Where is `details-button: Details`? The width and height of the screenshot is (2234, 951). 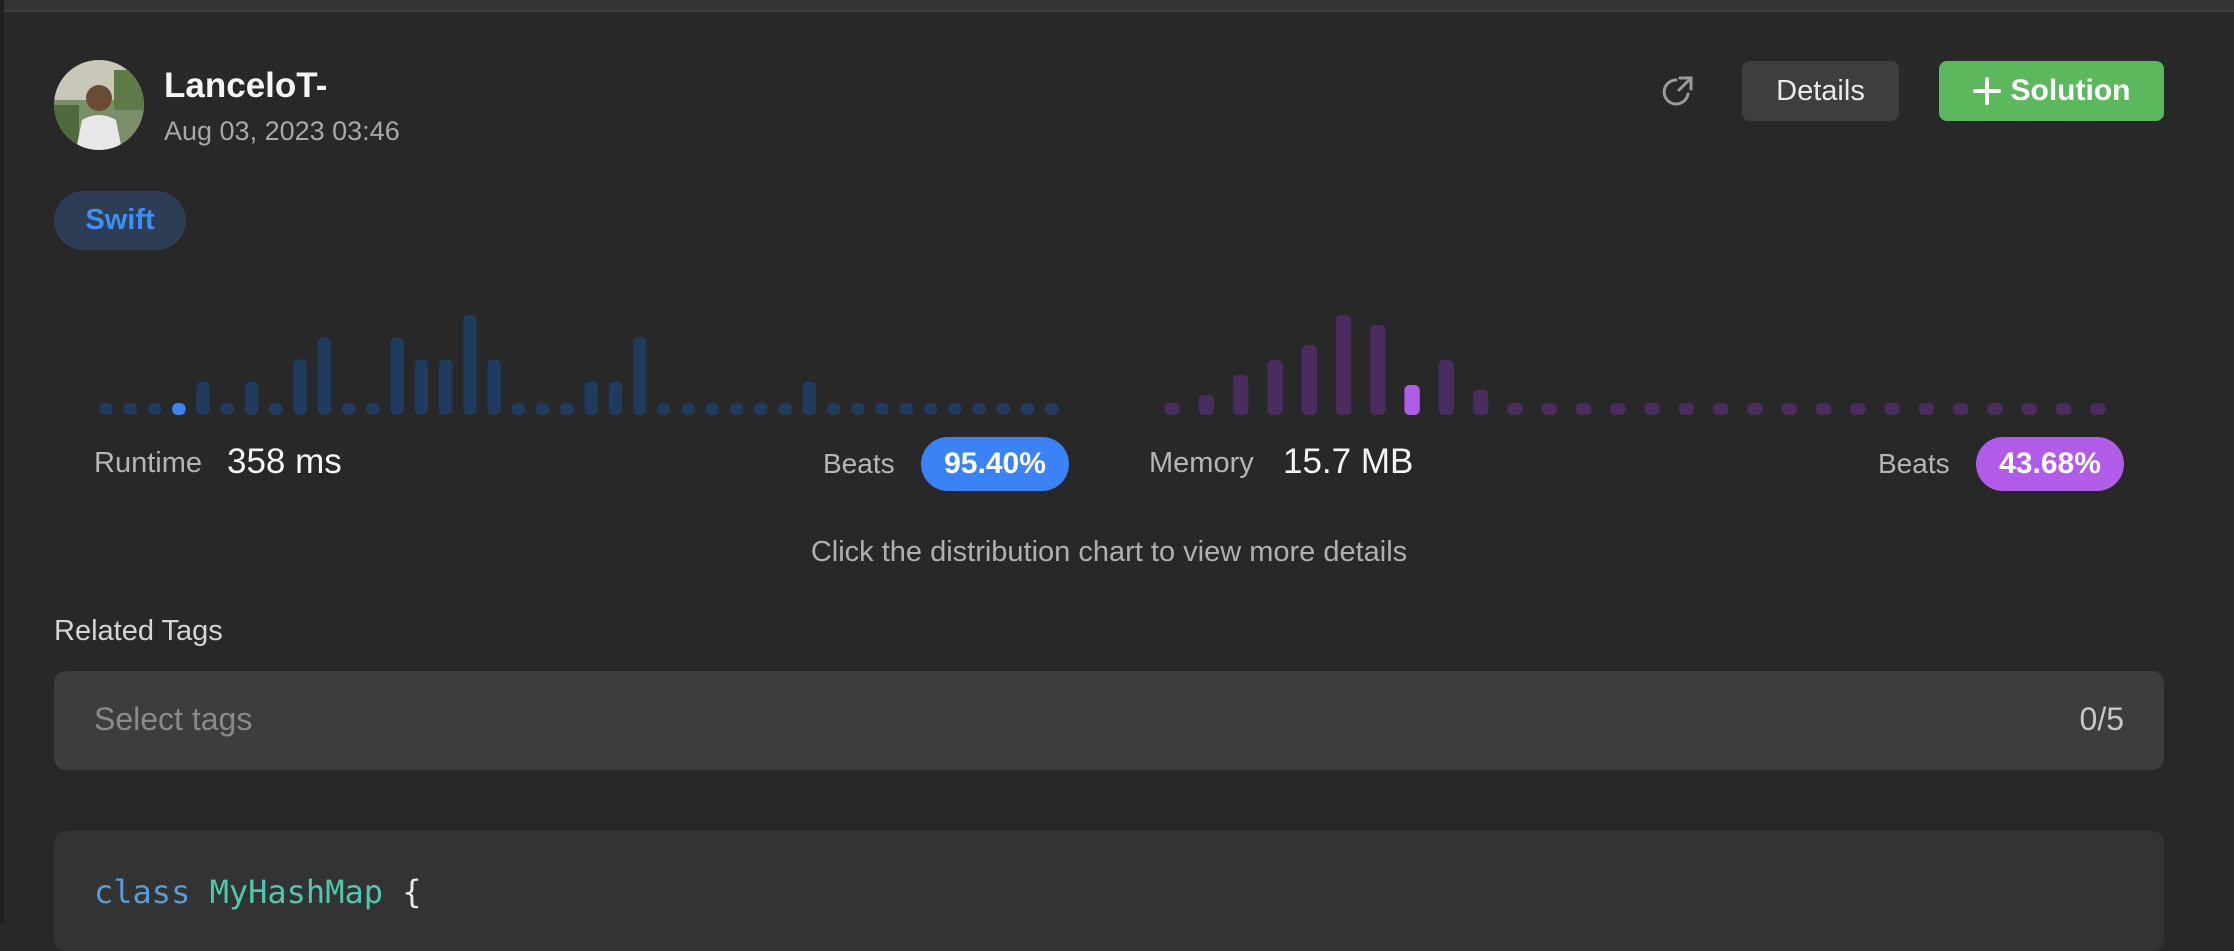
details-button: Details is located at coordinates (1820, 91).